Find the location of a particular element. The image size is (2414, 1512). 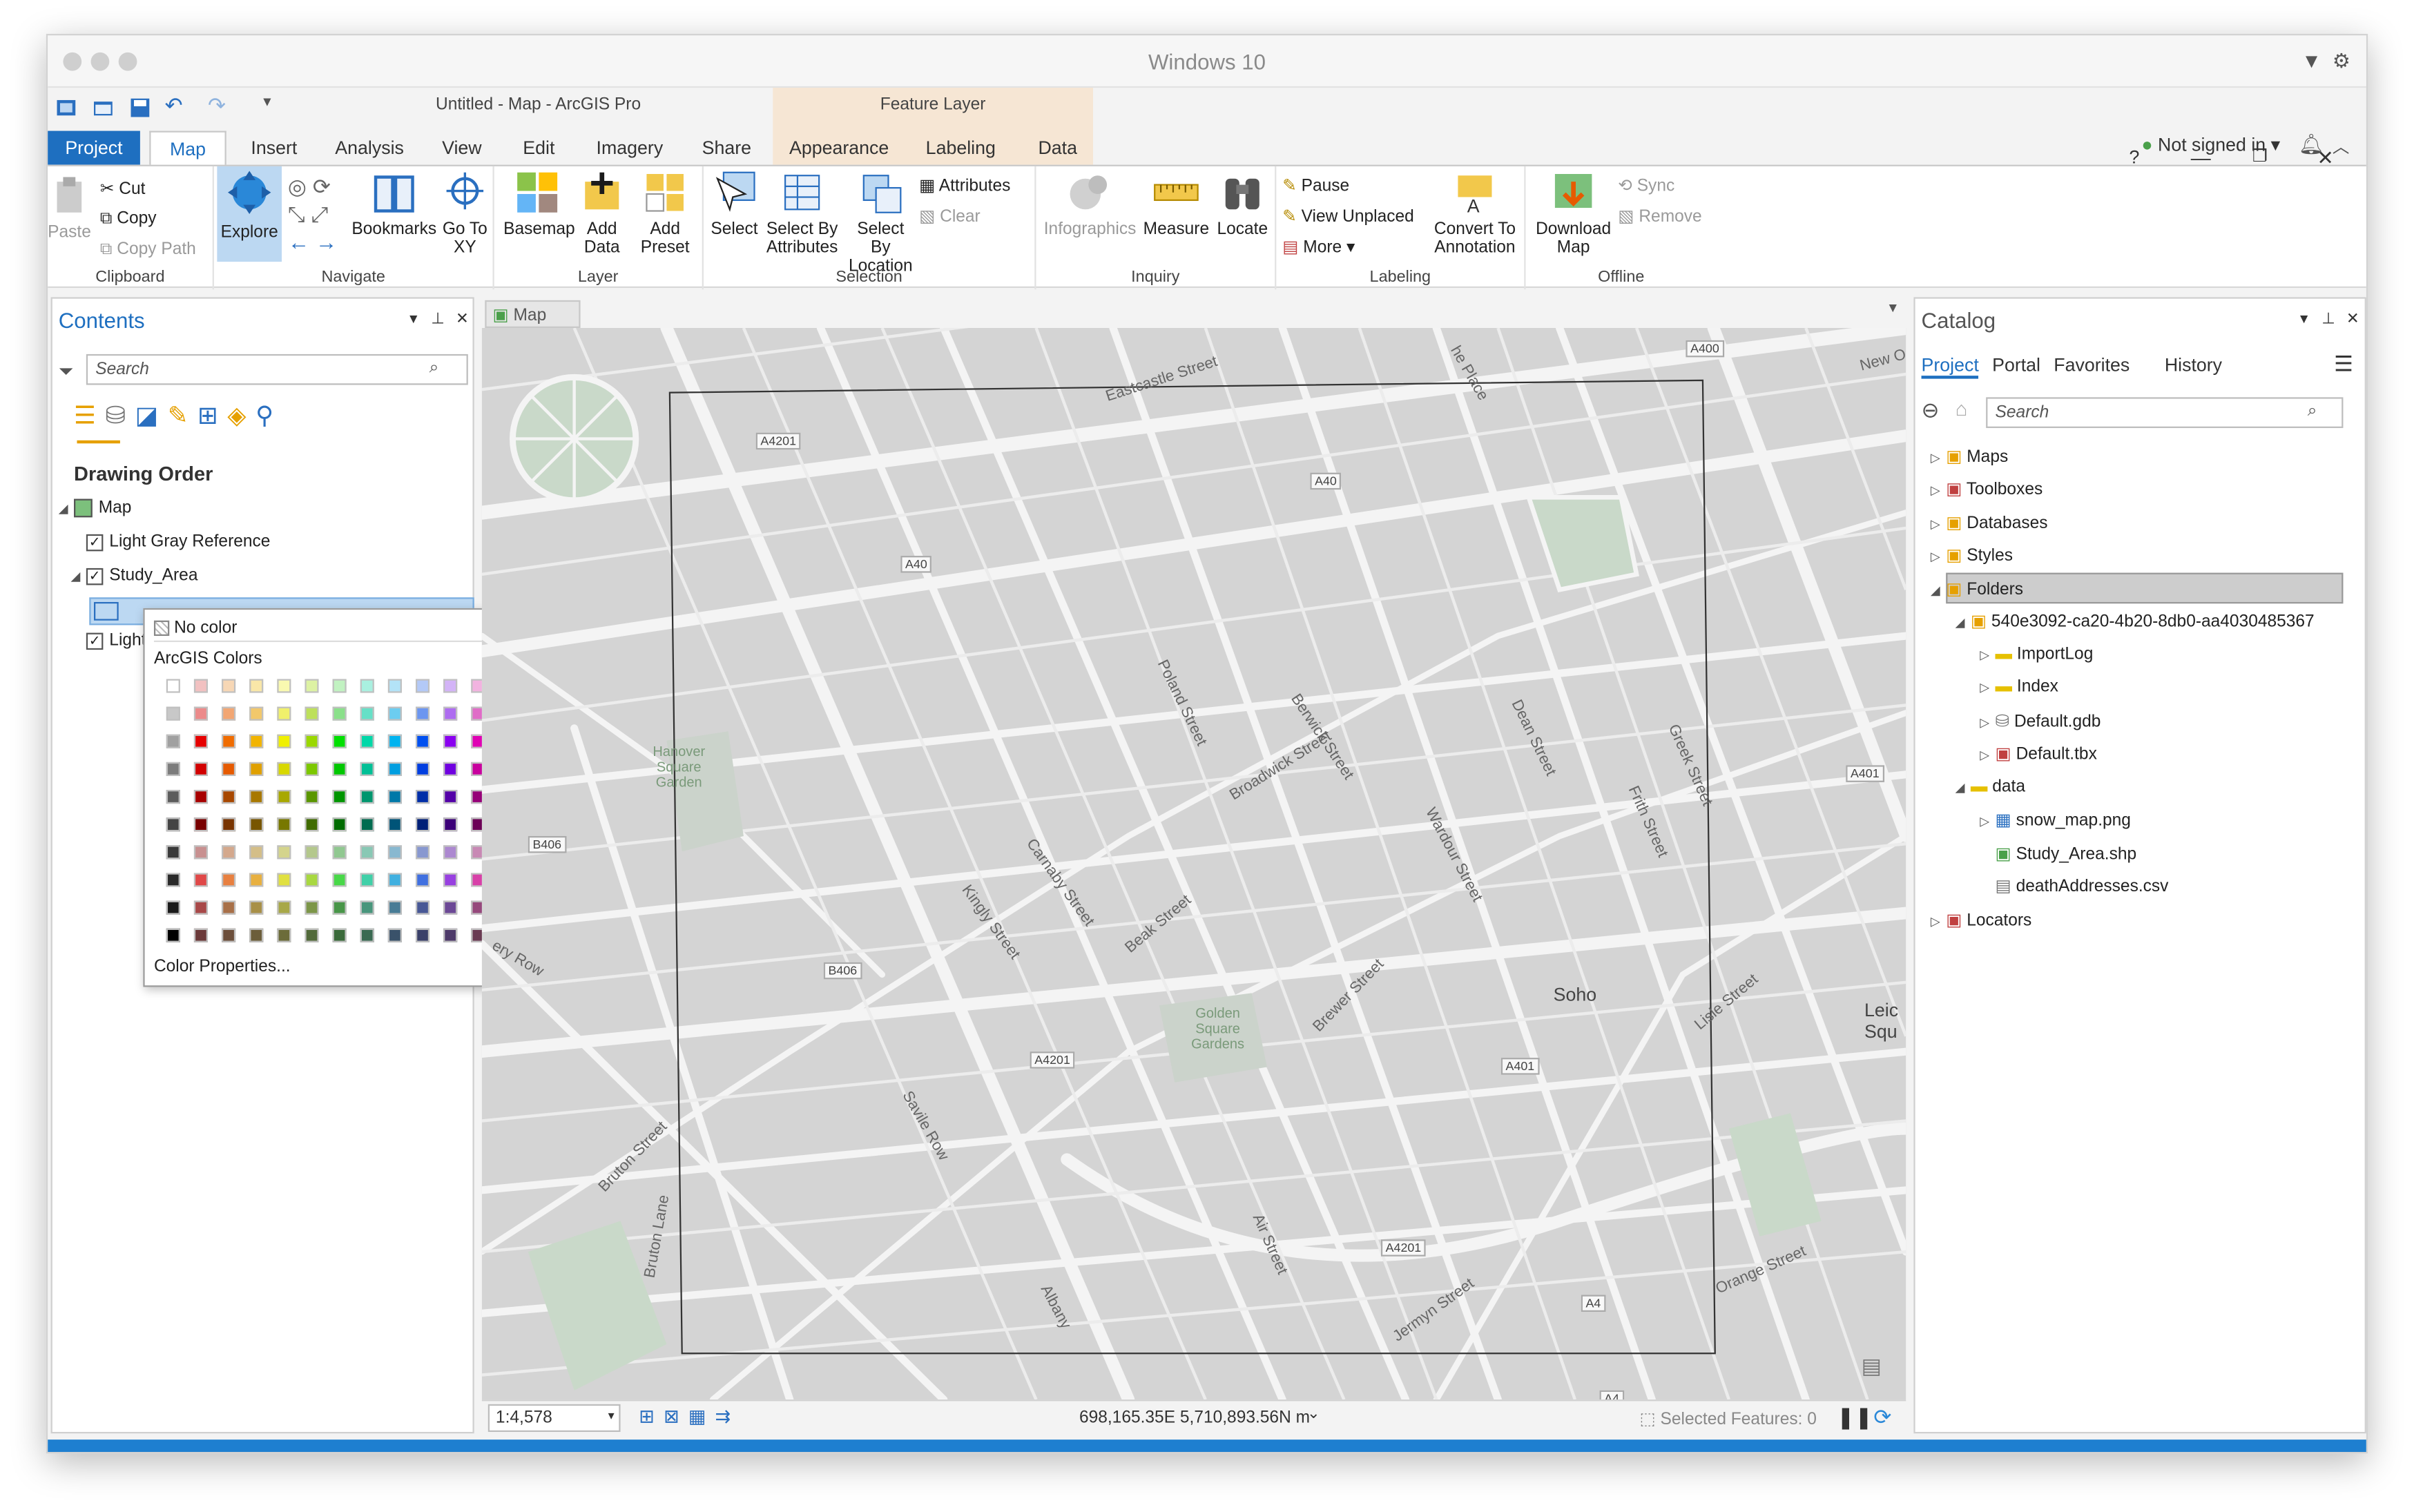

tab-appearance: Appearance is located at coordinates (838, 148).